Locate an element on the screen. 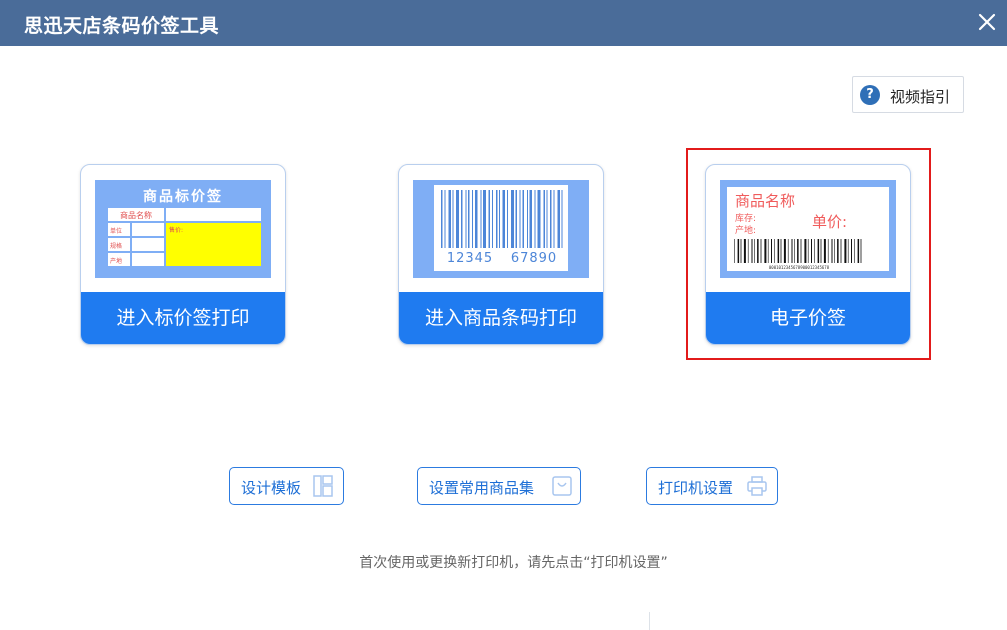 The height and width of the screenshot is (630, 1007). barcode-preview: 12345 67890 is located at coordinates (501, 229).